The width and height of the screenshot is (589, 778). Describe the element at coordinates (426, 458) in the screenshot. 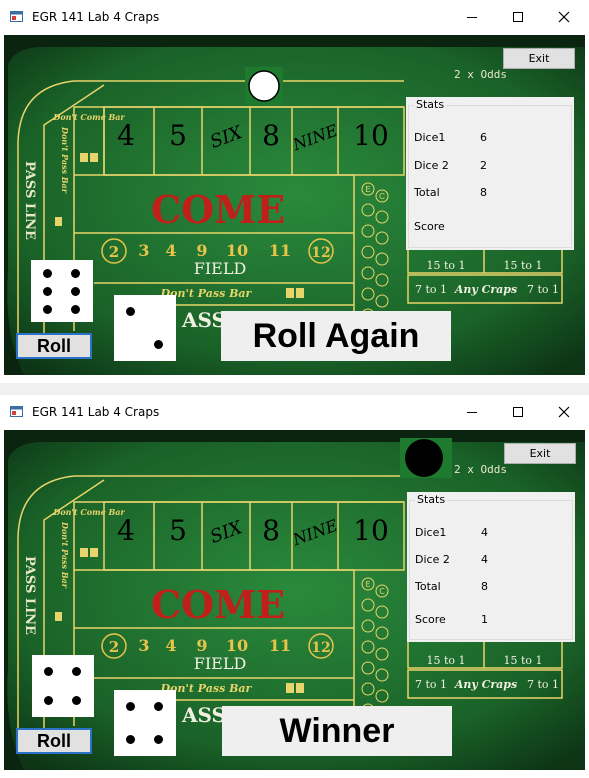

I see `puck-off` at that location.